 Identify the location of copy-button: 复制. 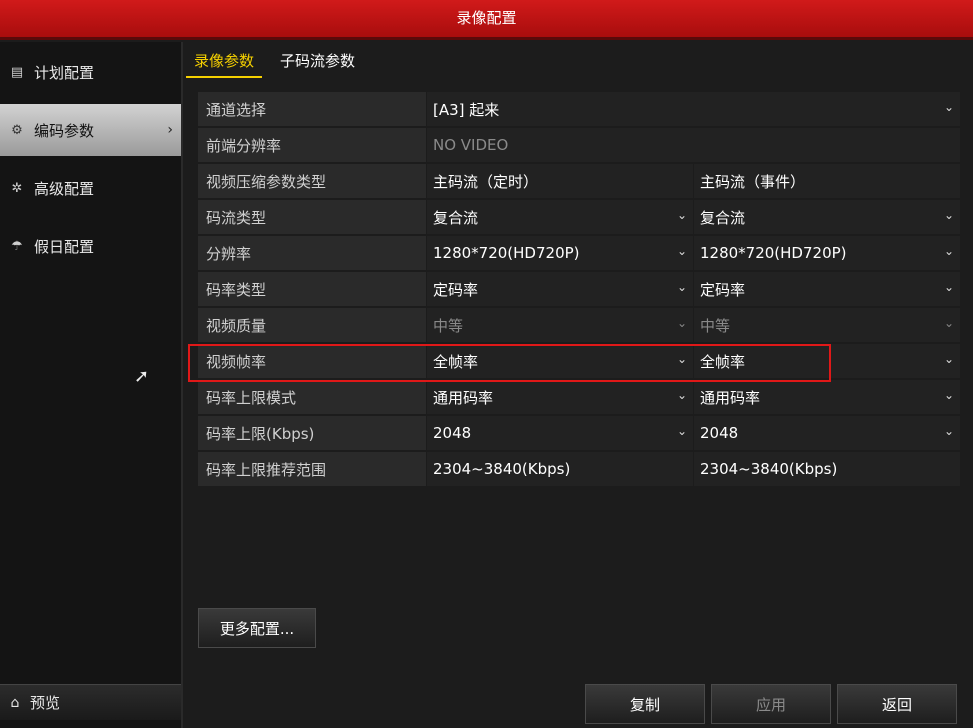
(645, 704).